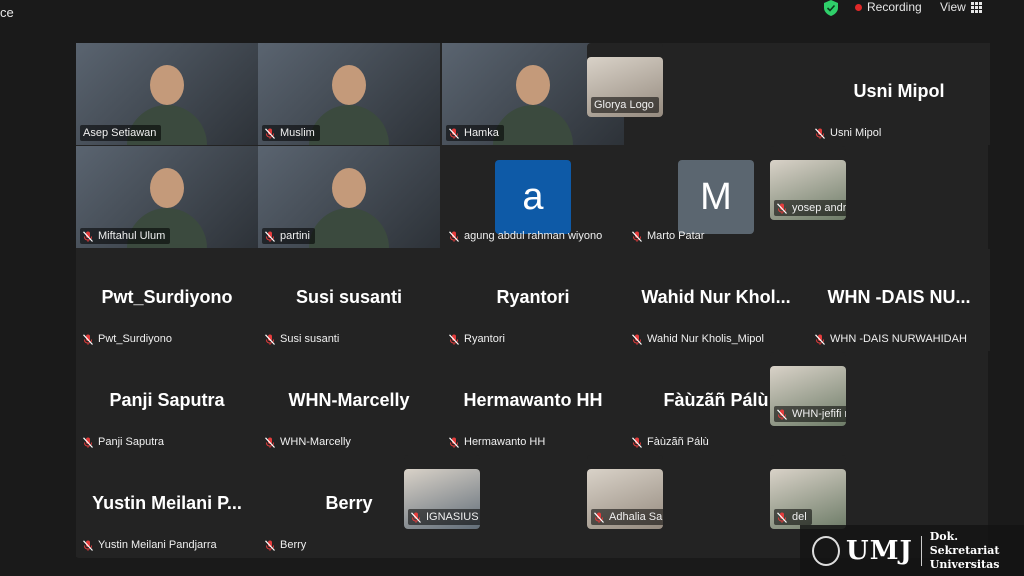 This screenshot has width=1024, height=576. What do you see at coordinates (705, 339) in the screenshot?
I see `participant-name: Wahid Nur Kholis_Mipol` at bounding box center [705, 339].